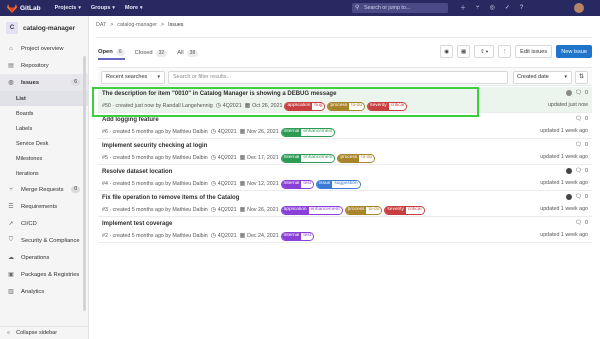 The image size is (600, 339). Describe the element at coordinates (44, 240) in the screenshot. I see `sidebar-item-security: ⛉ Security & Compliance` at that location.